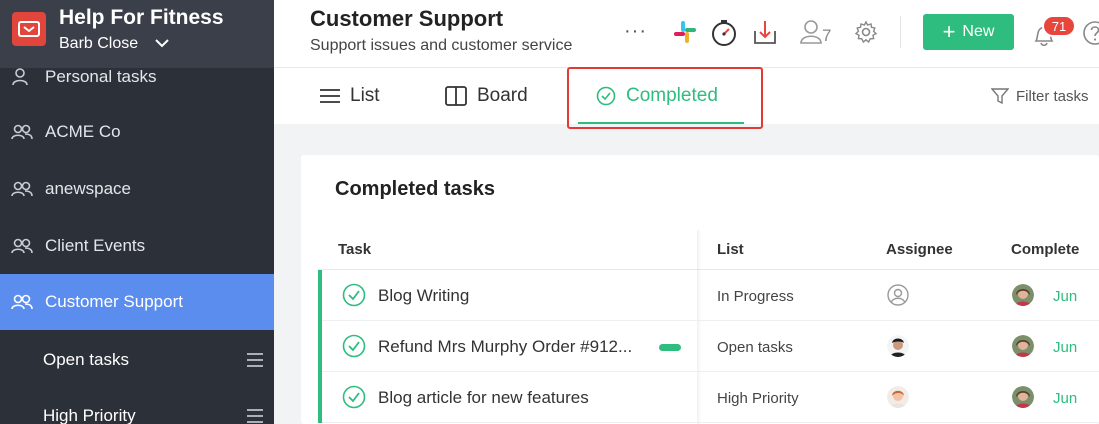 This screenshot has height=424, width=1099. What do you see at coordinates (765, 33) in the screenshot?
I see `download-icon` at bounding box center [765, 33].